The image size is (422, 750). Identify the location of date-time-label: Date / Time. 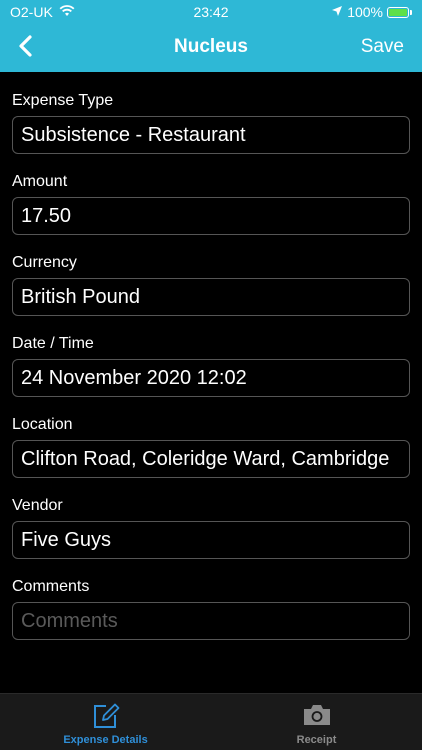
(53, 343).